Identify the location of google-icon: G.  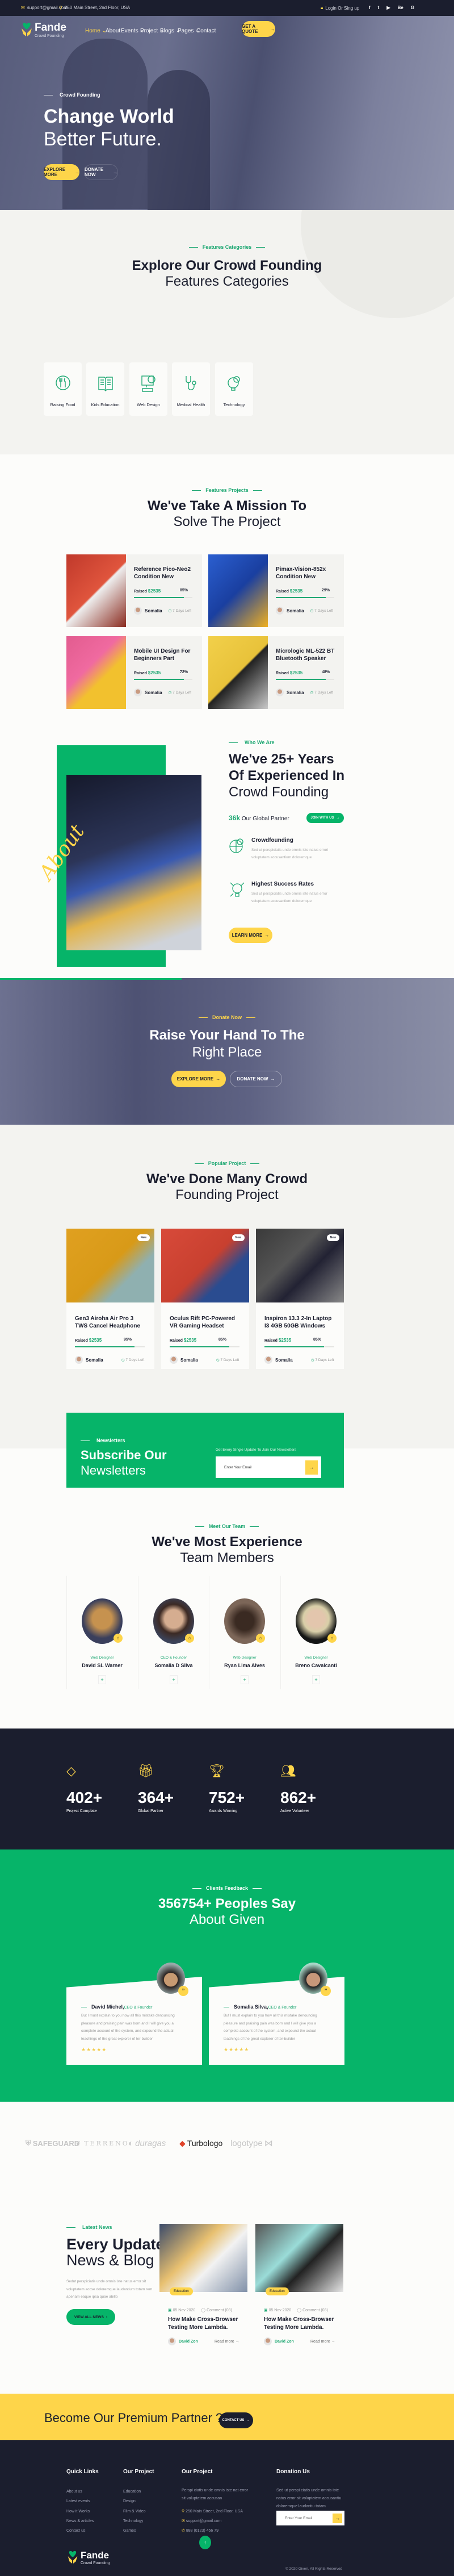
(412, 8).